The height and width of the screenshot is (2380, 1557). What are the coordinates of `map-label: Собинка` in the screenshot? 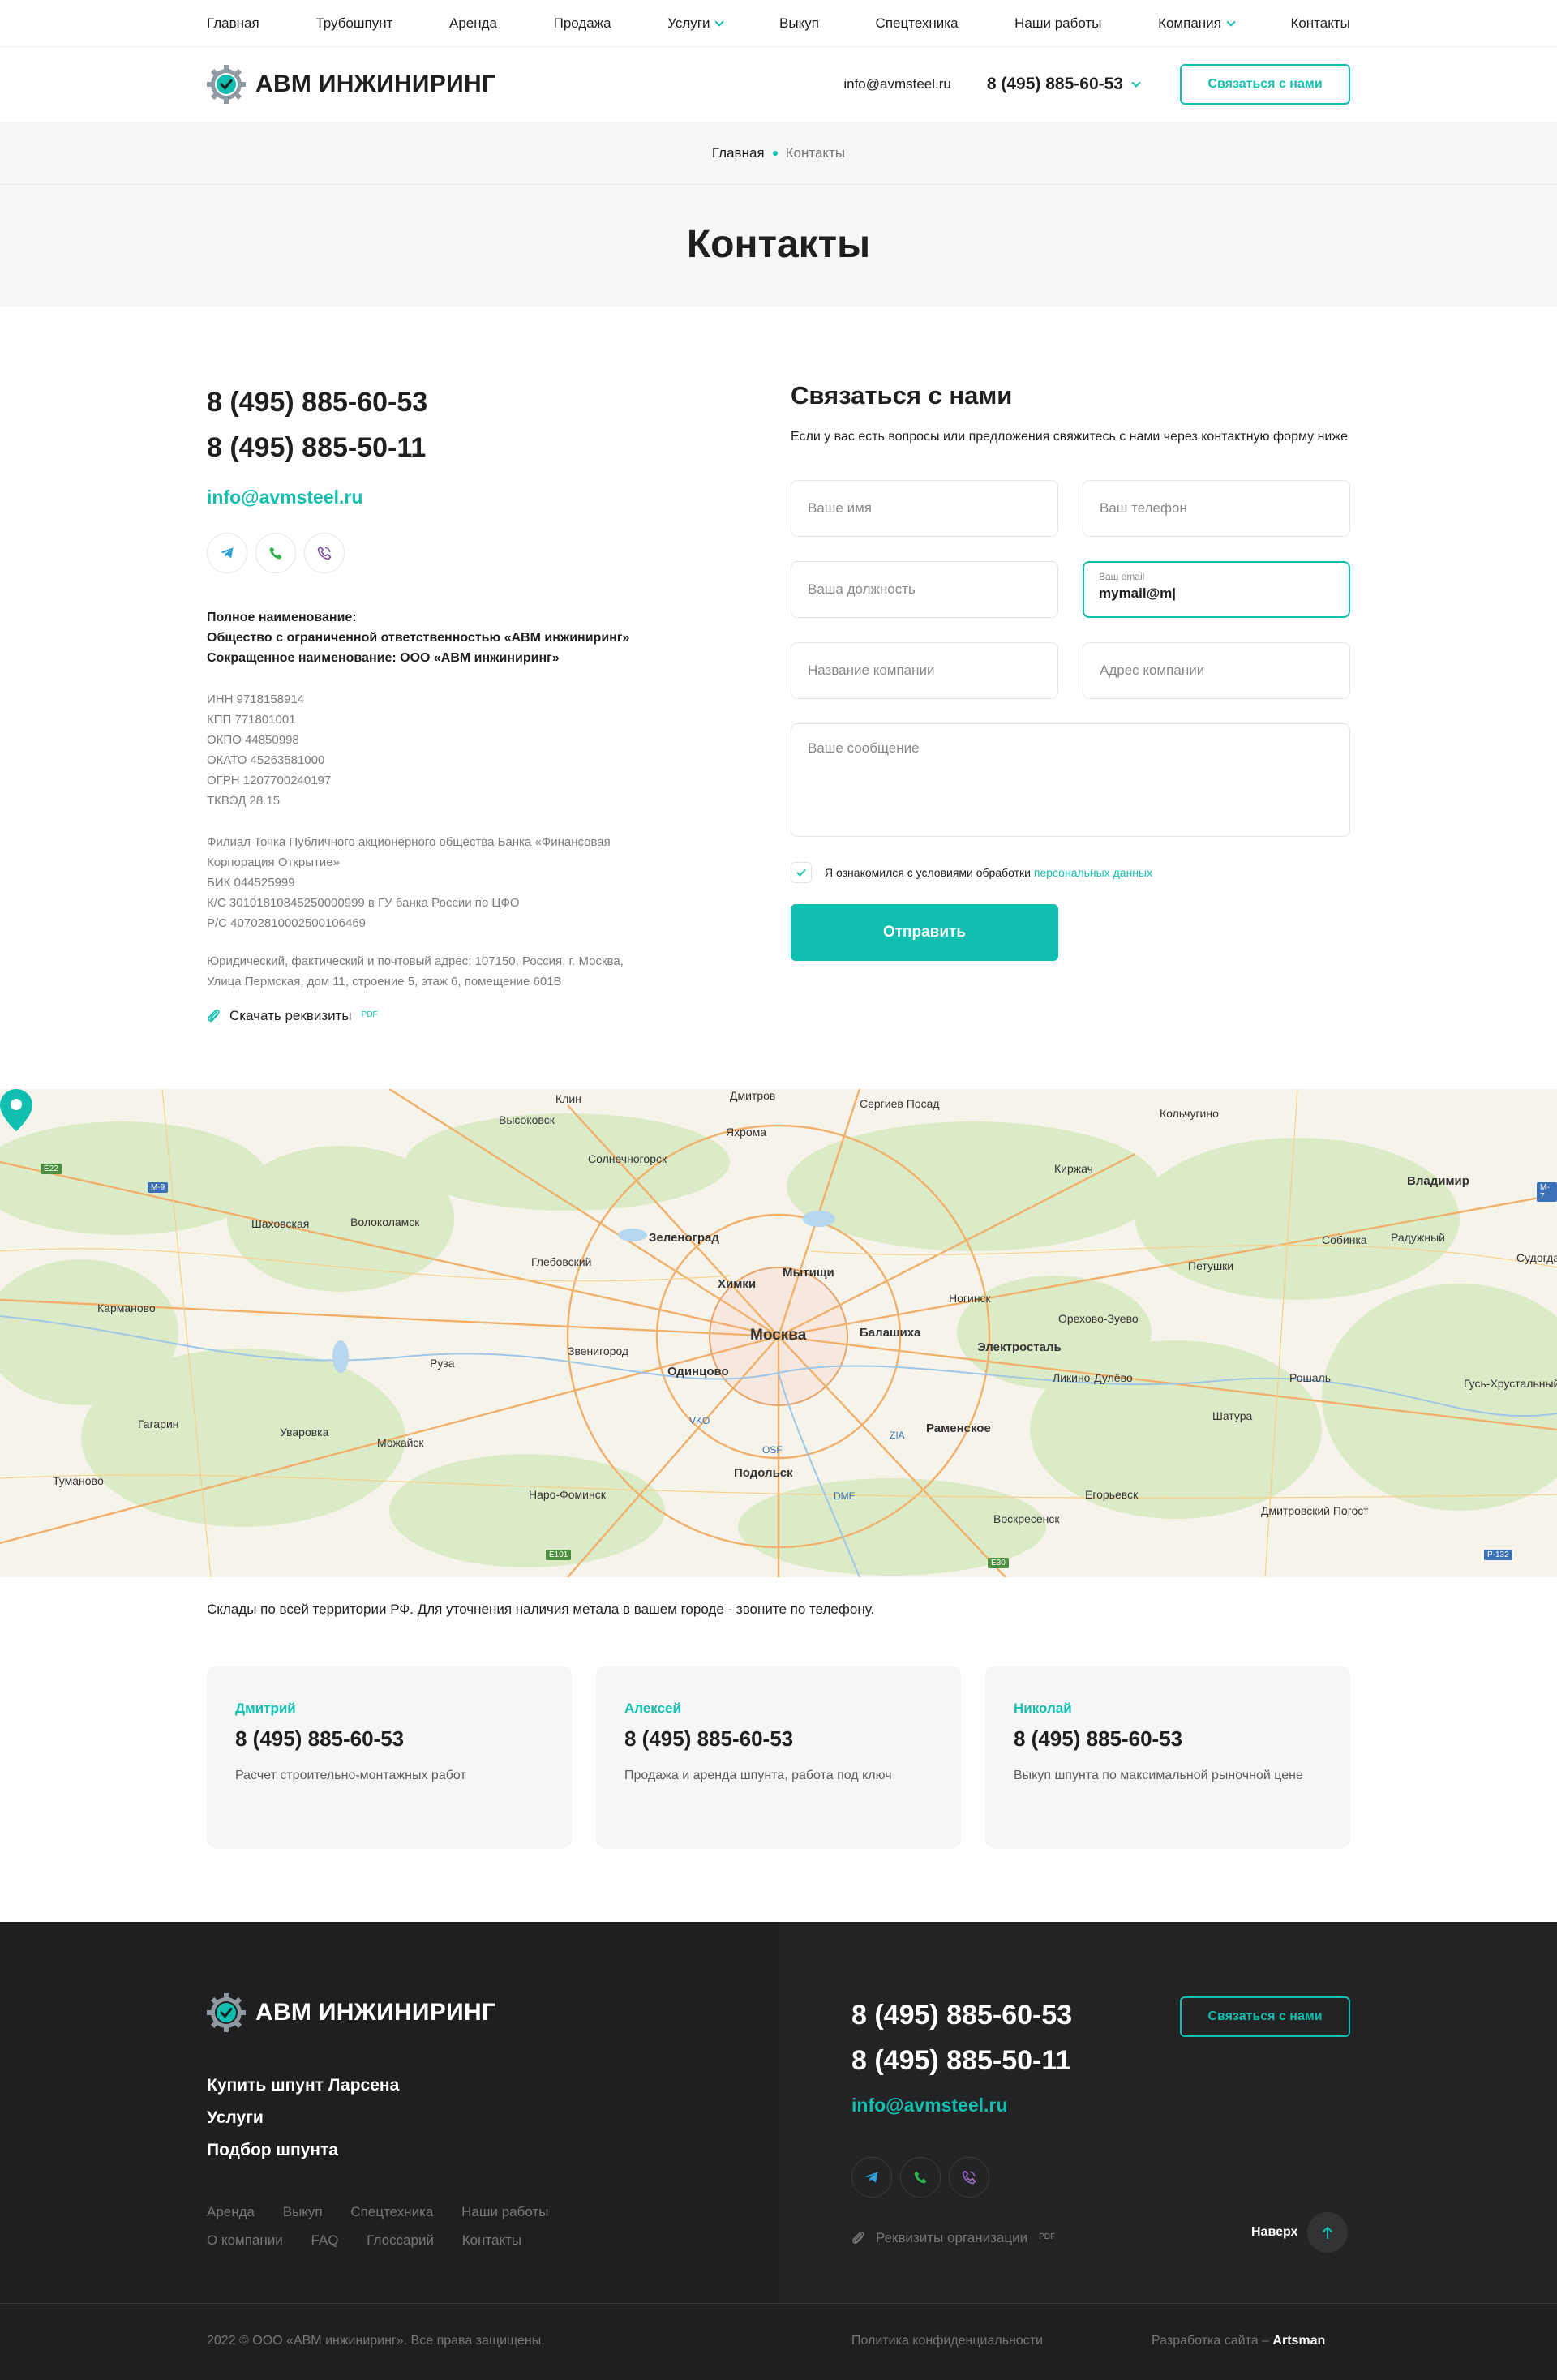 It's located at (1344, 1239).